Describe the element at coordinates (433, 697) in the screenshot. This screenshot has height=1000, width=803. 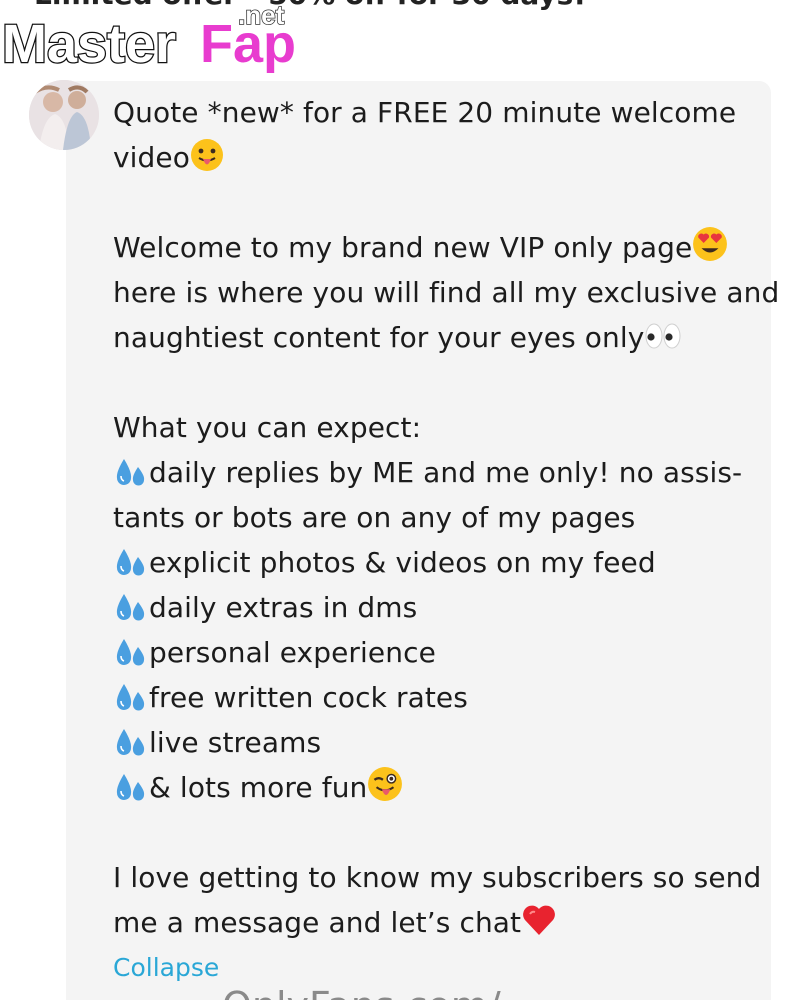
I see `message-line: free written cock rates` at that location.